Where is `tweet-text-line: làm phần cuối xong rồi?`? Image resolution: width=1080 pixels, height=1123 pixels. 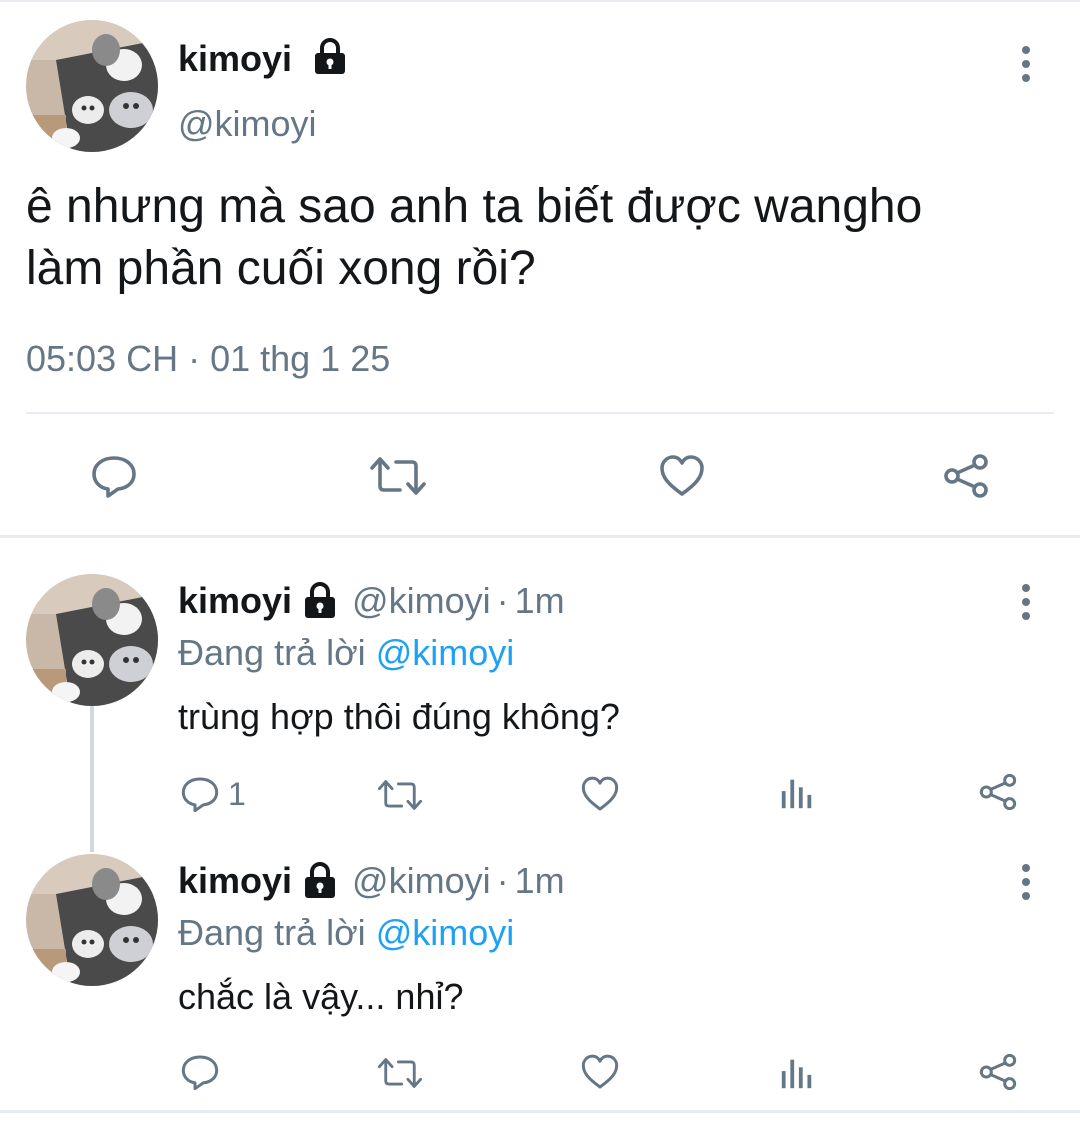
tweet-text-line: làm phần cuối xong rồi? is located at coordinates (281, 268).